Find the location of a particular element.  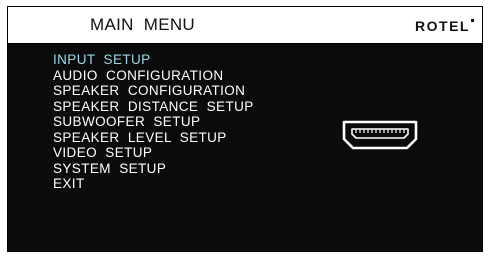

menu-item-audio-configuration: AUDIO CONFIGURATION is located at coordinates (153, 76).